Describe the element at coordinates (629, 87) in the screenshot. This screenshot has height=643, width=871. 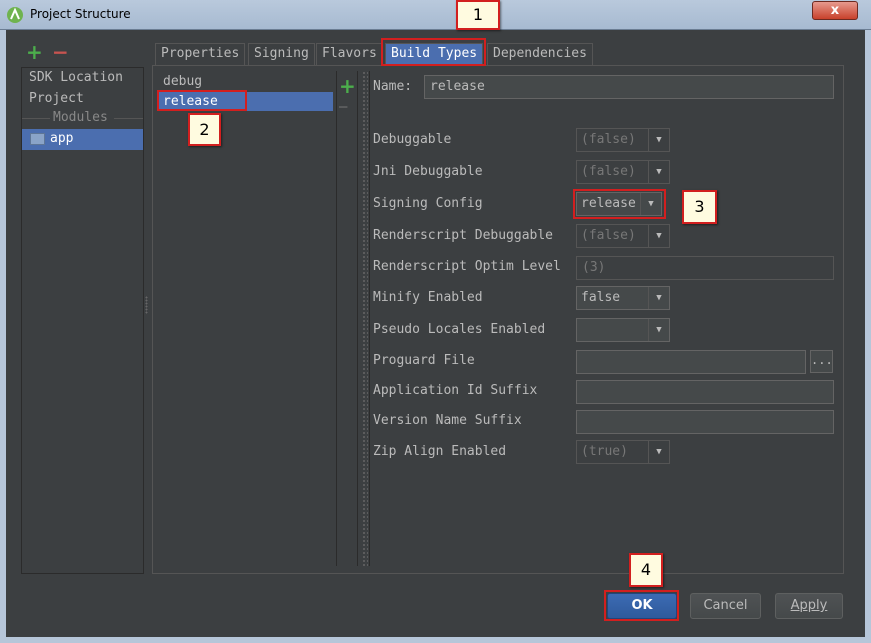
I see `name-field: release` at that location.